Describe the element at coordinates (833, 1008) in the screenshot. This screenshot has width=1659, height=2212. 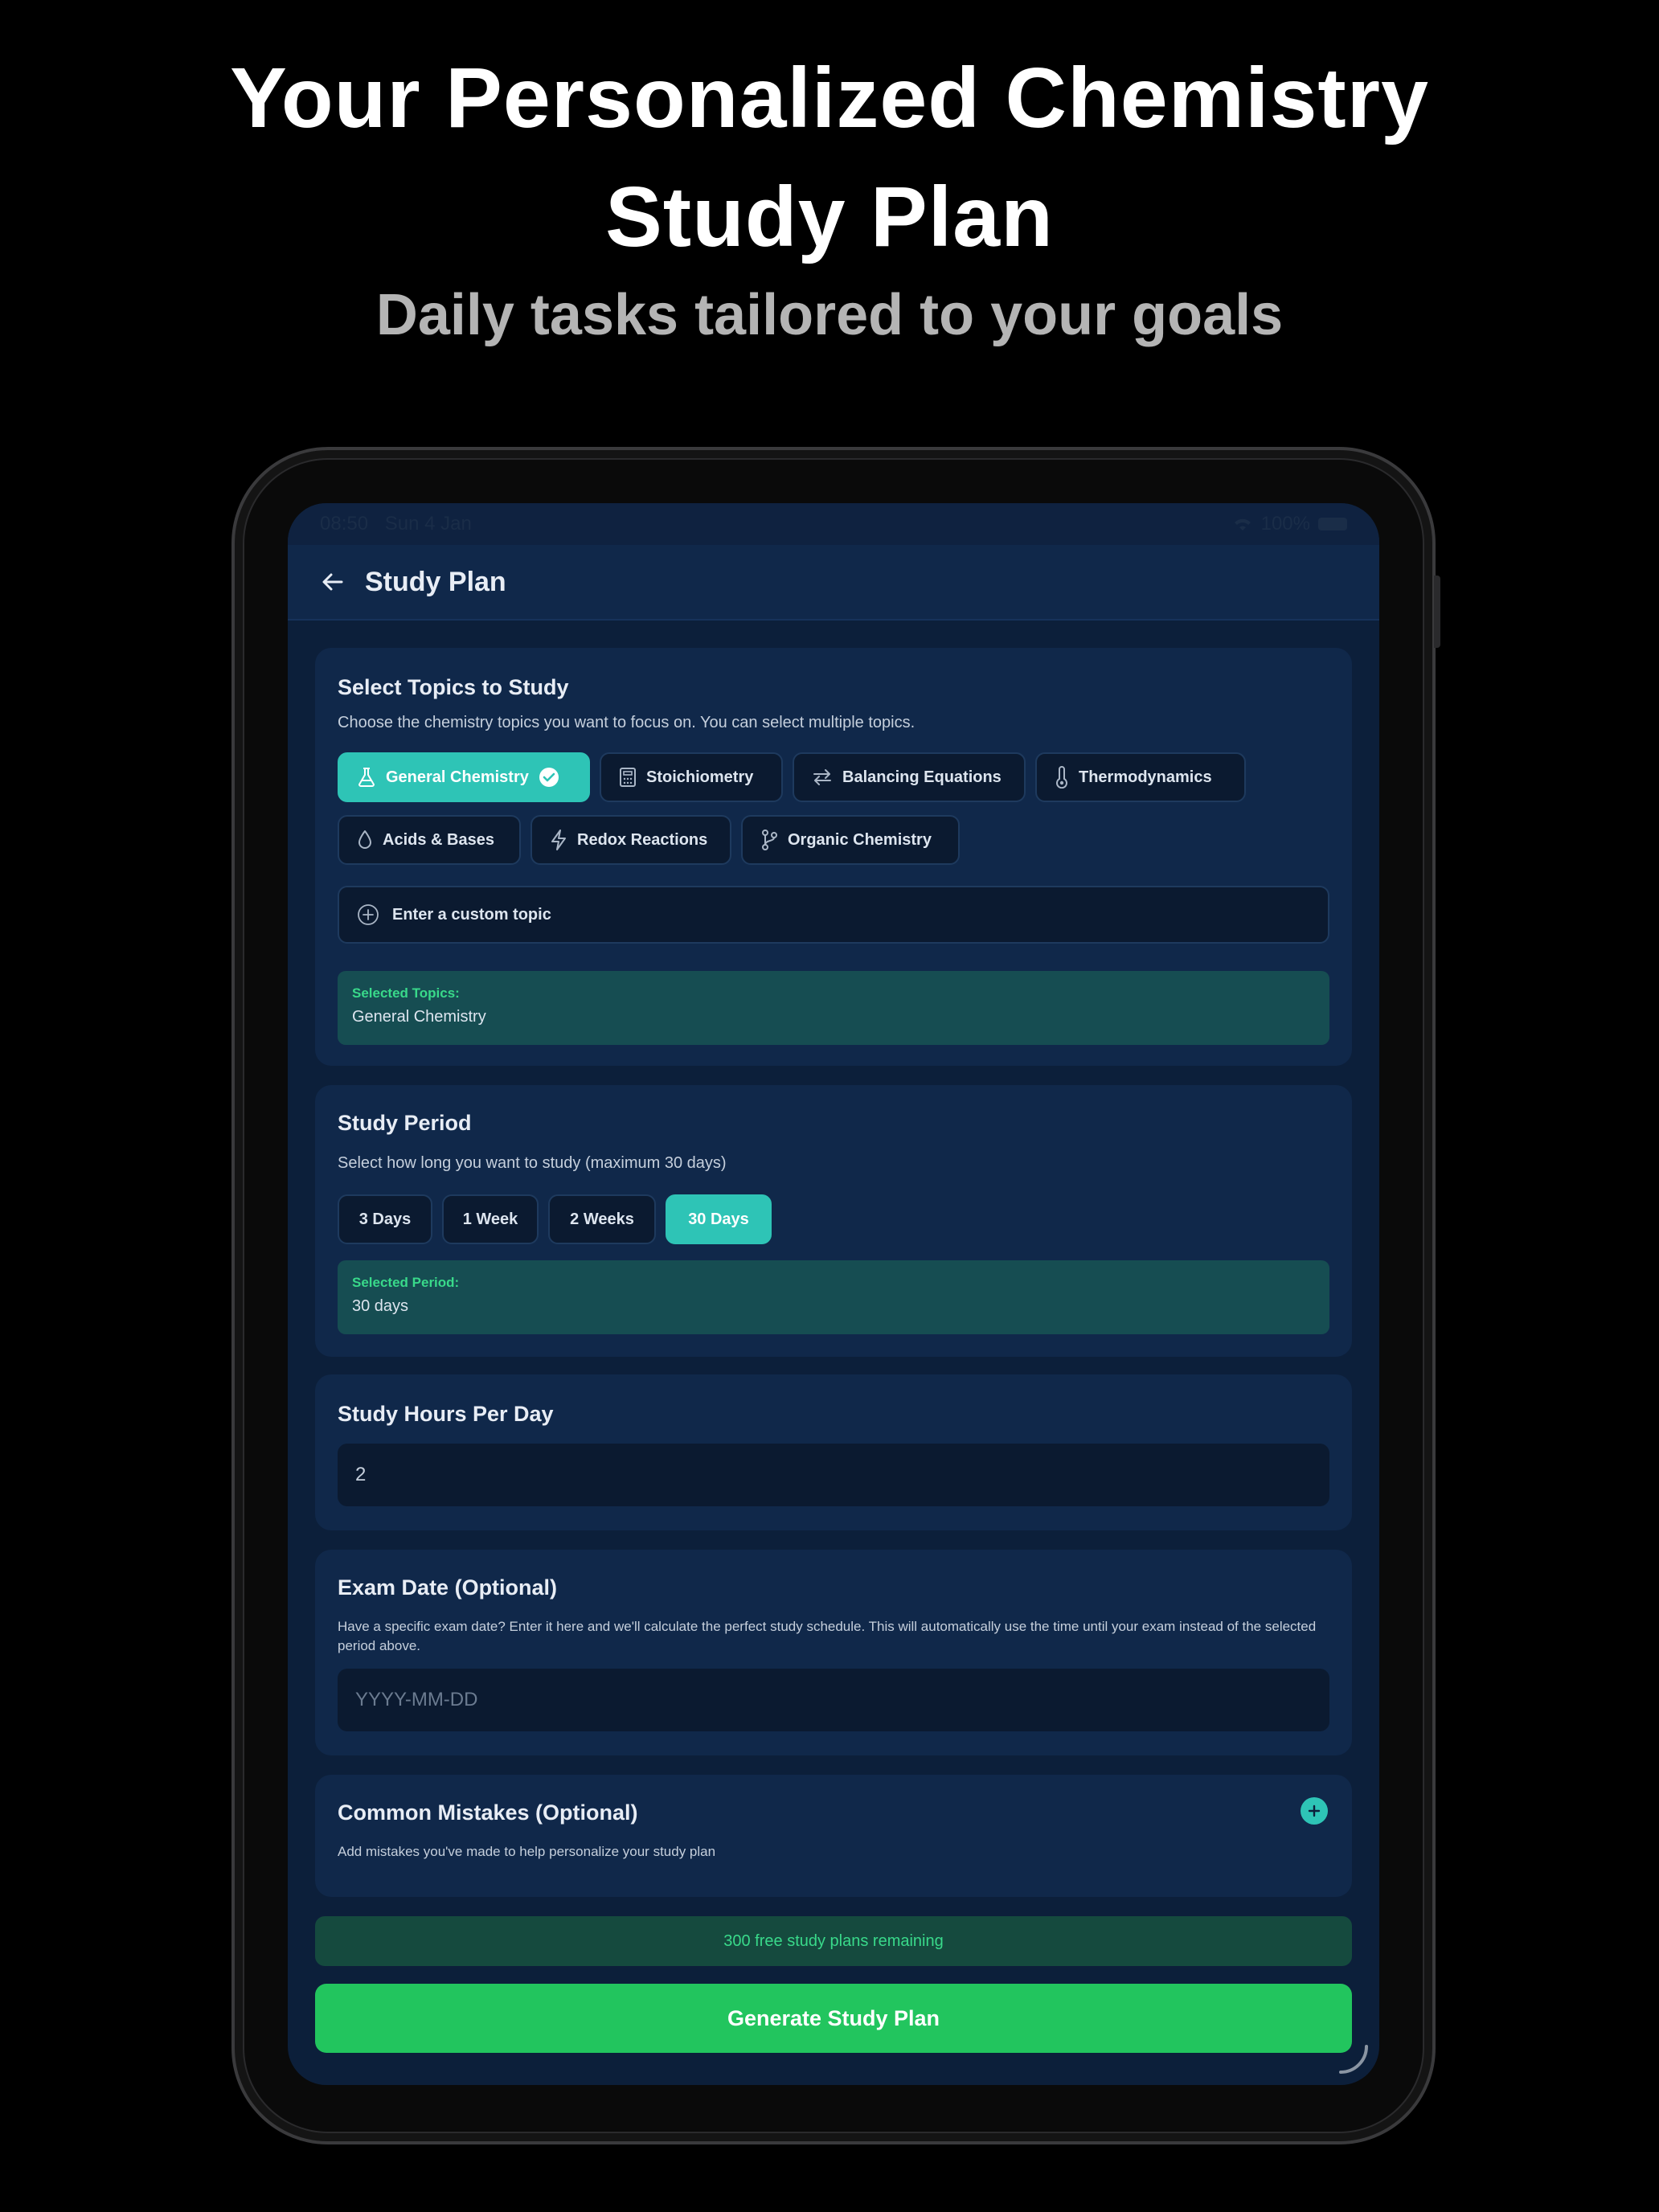
I see `selected-topics-box: Selected Topics: General Chemistry` at that location.